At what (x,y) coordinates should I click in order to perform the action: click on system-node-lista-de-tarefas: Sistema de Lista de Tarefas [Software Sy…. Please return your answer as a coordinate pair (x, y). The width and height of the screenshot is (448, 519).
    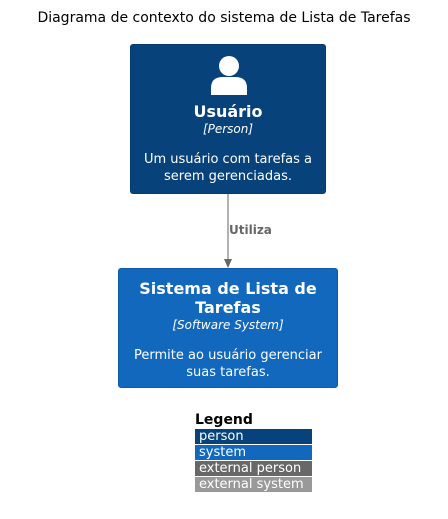
    Looking at the image, I should click on (228, 328).